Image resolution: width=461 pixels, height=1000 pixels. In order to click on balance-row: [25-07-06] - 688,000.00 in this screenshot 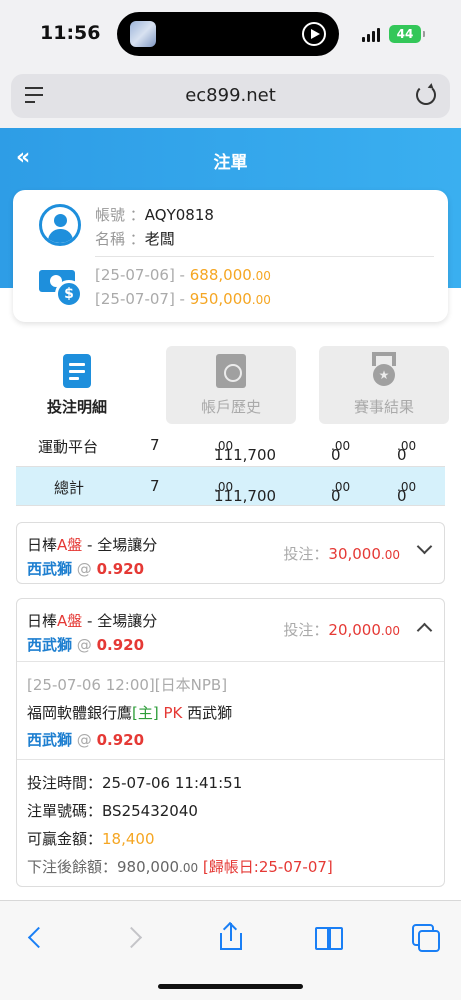, I will do `click(183, 275)`.